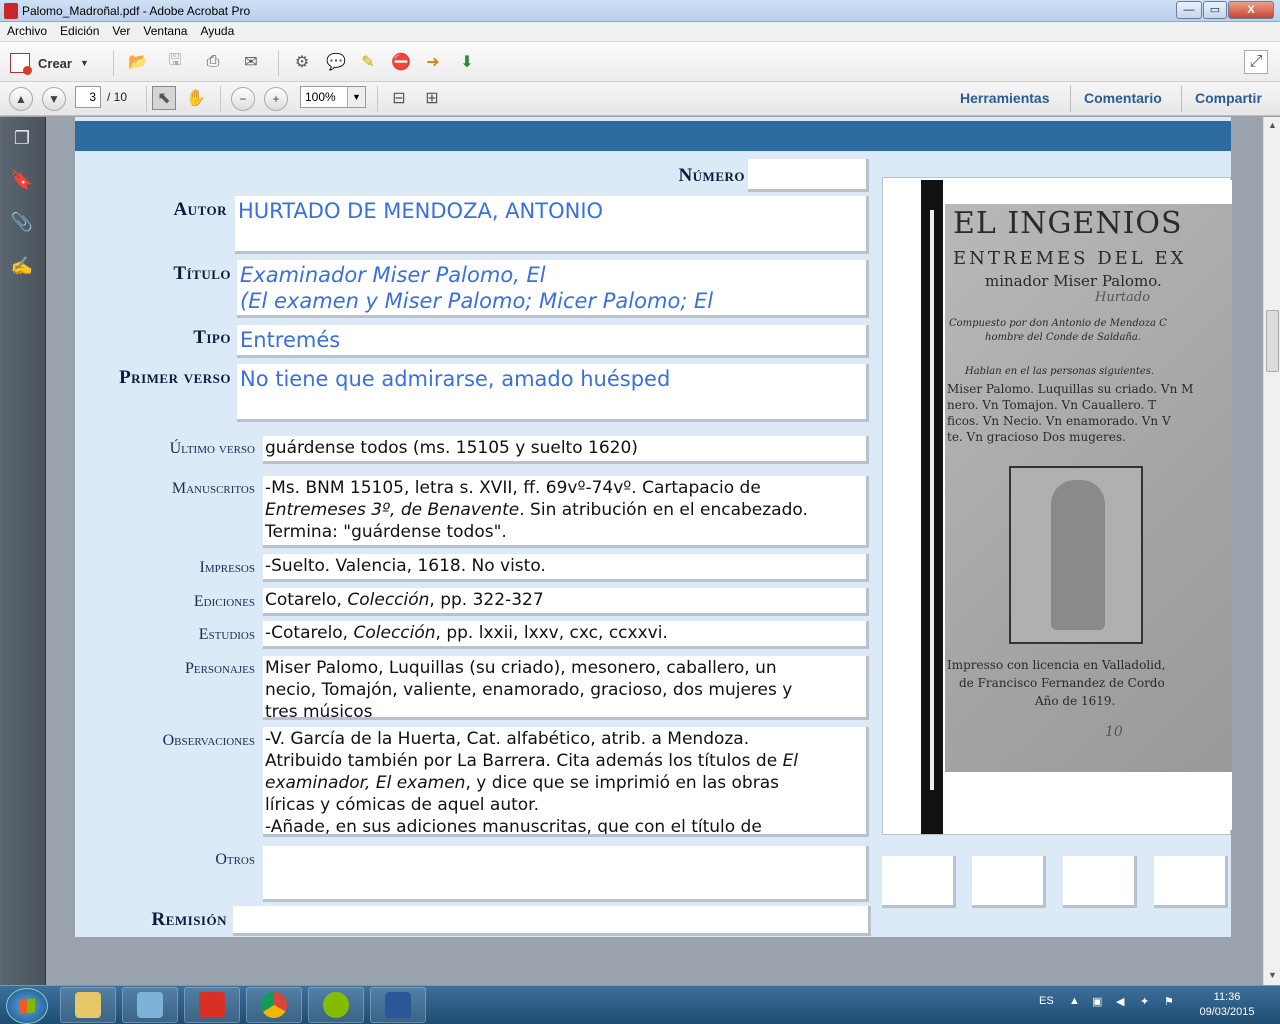 Image resolution: width=1280 pixels, height=1024 pixels. What do you see at coordinates (467, 62) in the screenshot?
I see `share-icon: ⬇` at bounding box center [467, 62].